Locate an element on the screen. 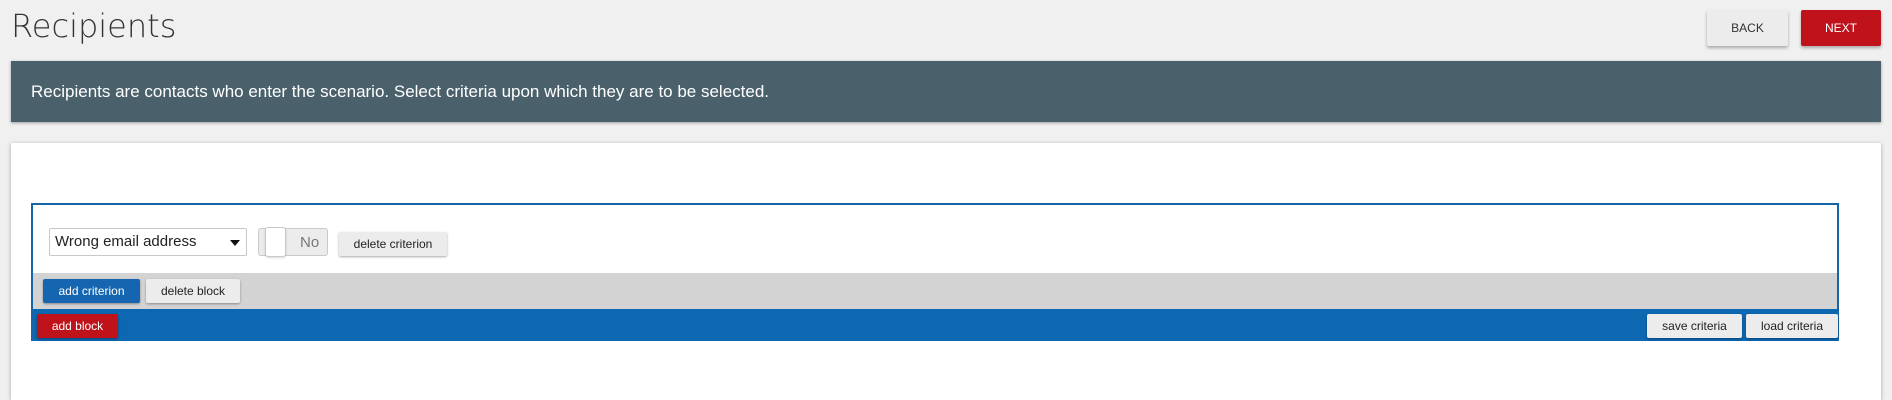 This screenshot has height=400, width=1892. add-block-button: add block is located at coordinates (77, 326).